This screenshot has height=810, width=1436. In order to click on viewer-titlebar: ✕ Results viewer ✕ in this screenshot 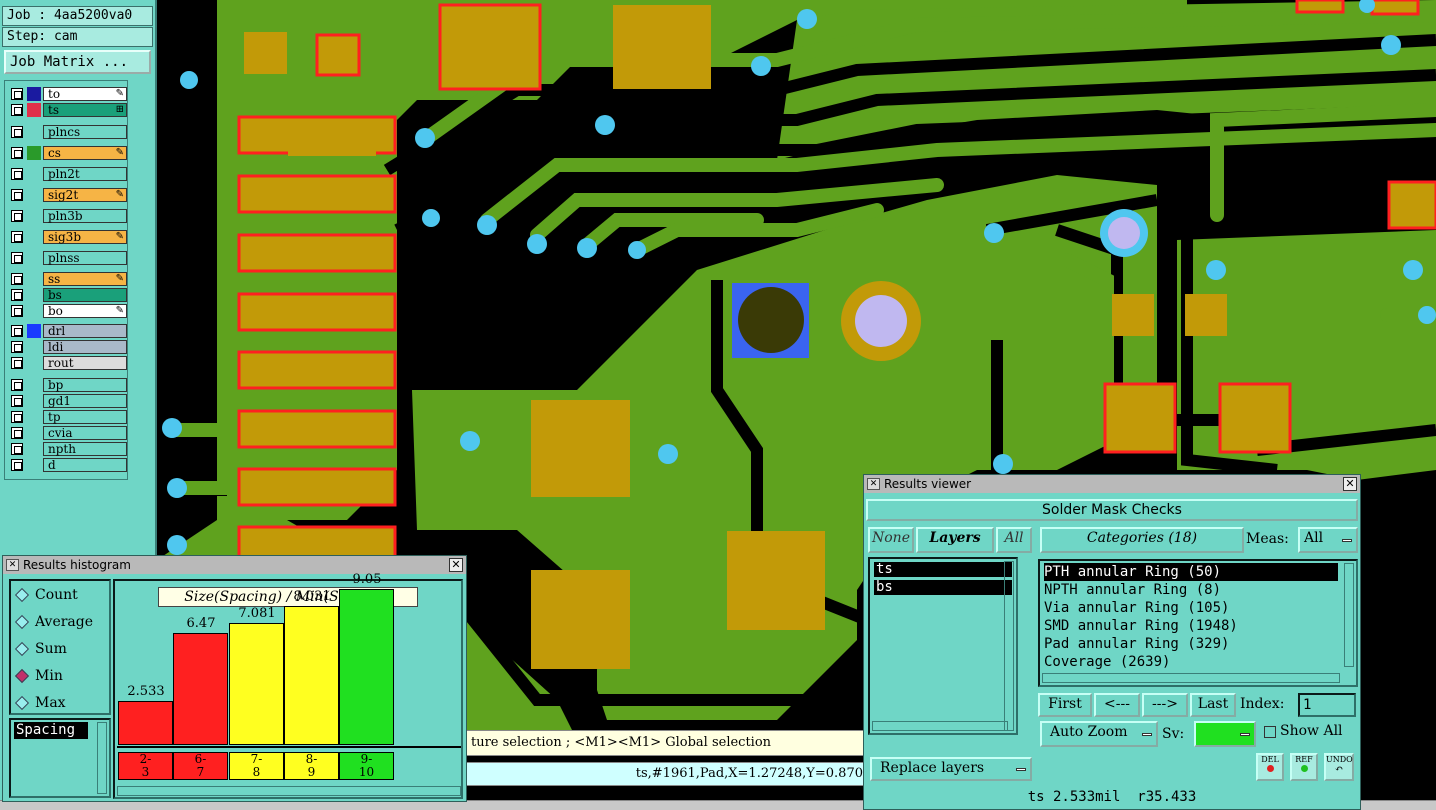, I will do `click(1112, 484)`.